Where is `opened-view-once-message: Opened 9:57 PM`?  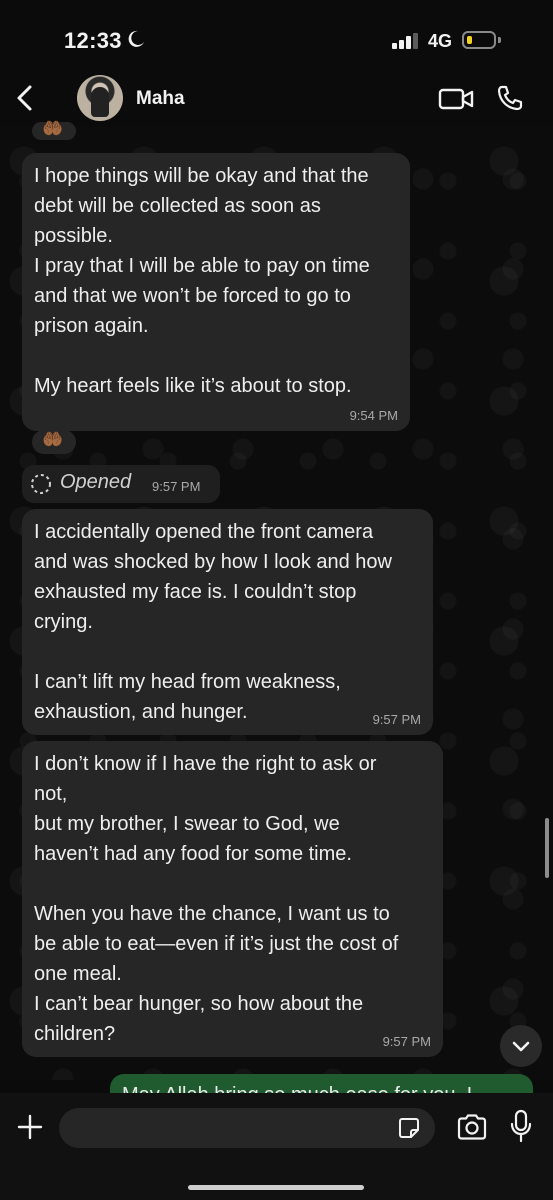
opened-view-once-message: Opened 9:57 PM is located at coordinates (121, 484).